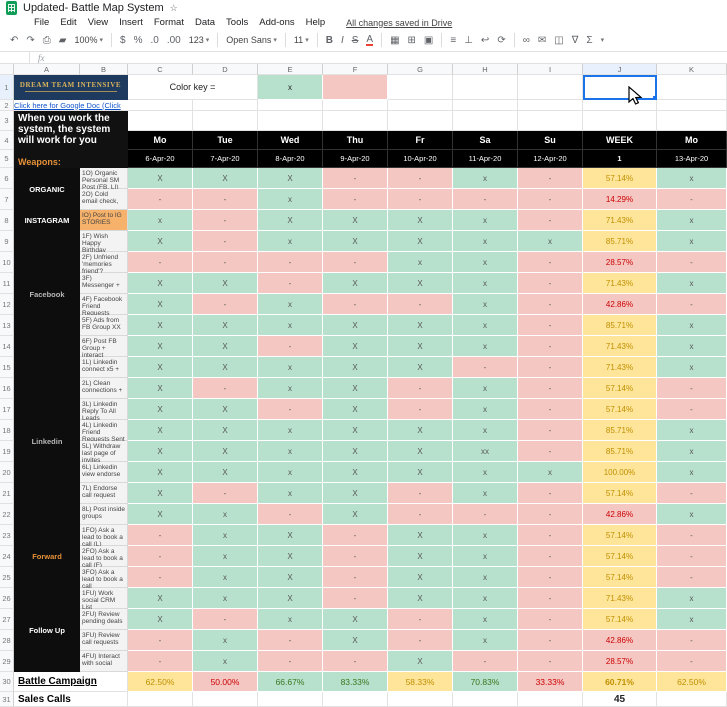 The image size is (727, 707). I want to click on column-header-I: I, so click(550, 69).